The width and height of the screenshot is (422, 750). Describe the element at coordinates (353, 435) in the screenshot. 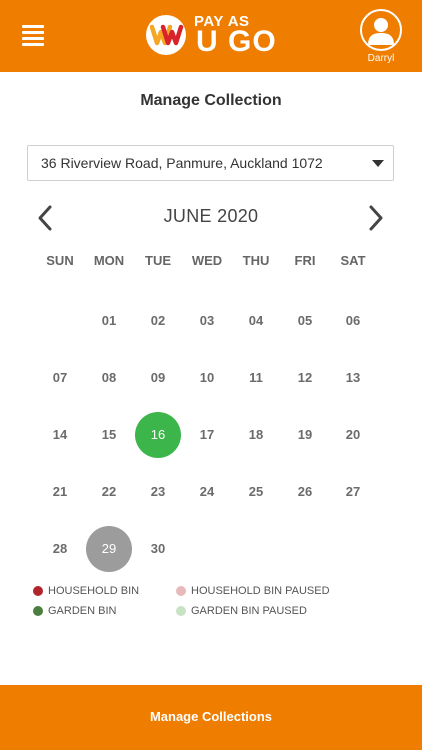

I see `calendar-day-20: 20` at that location.